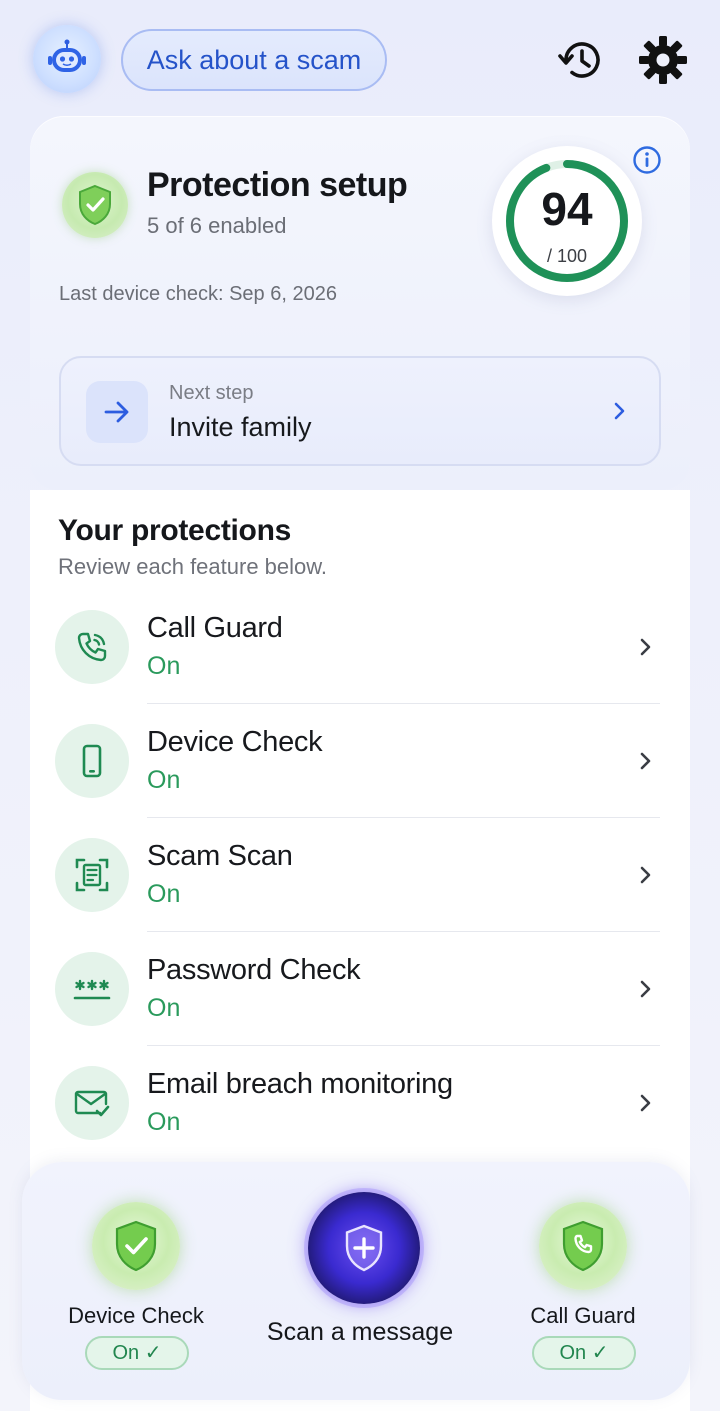  Describe the element at coordinates (193, 566) in the screenshot. I see `protections-subtitle: Review each feature below.` at that location.